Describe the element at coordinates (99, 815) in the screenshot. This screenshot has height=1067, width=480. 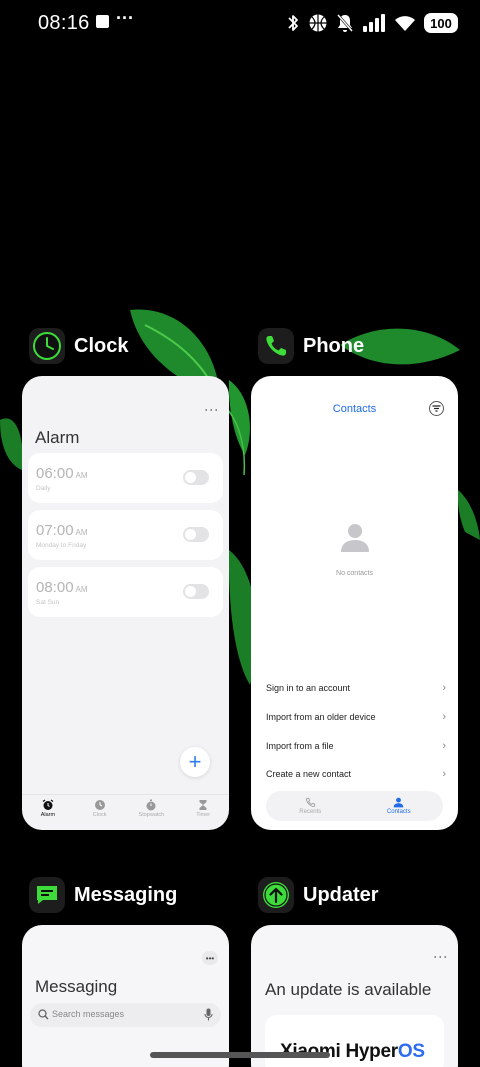
I see `tab-clock-label: Clock` at that location.